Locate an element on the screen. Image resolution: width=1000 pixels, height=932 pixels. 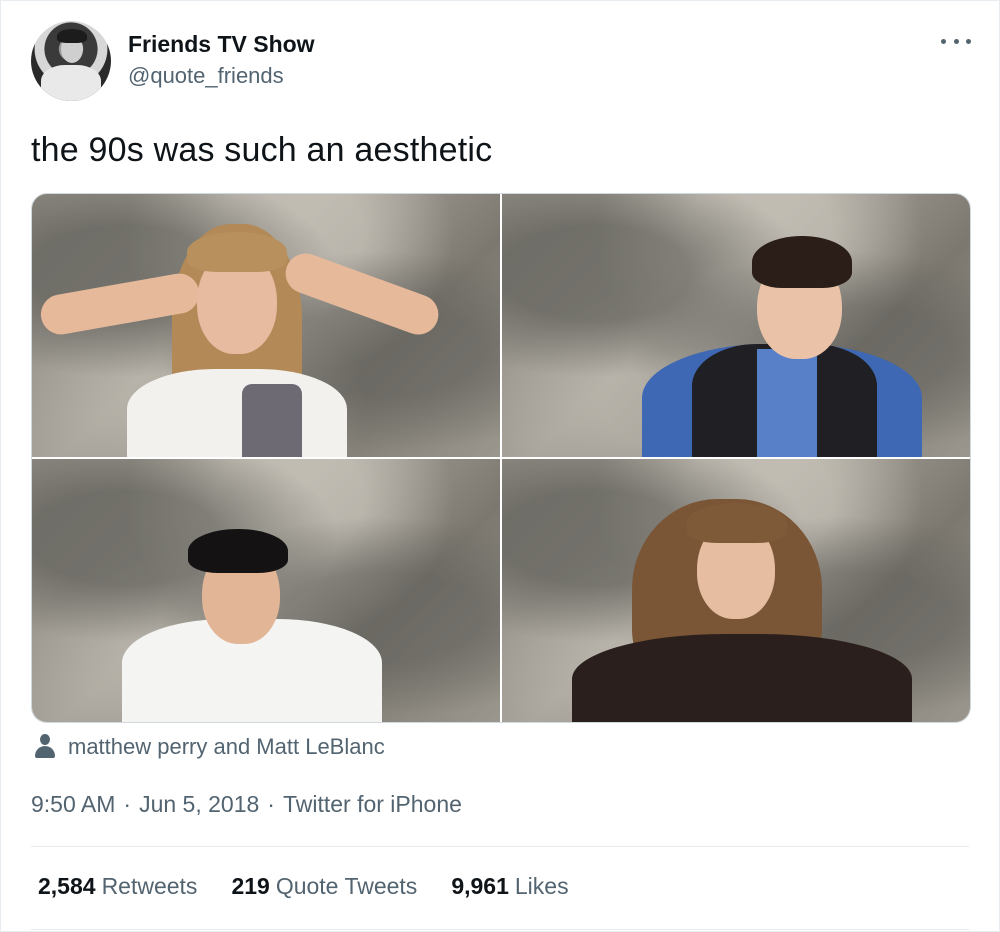
avatar-hair is located at coordinates (72, 36).